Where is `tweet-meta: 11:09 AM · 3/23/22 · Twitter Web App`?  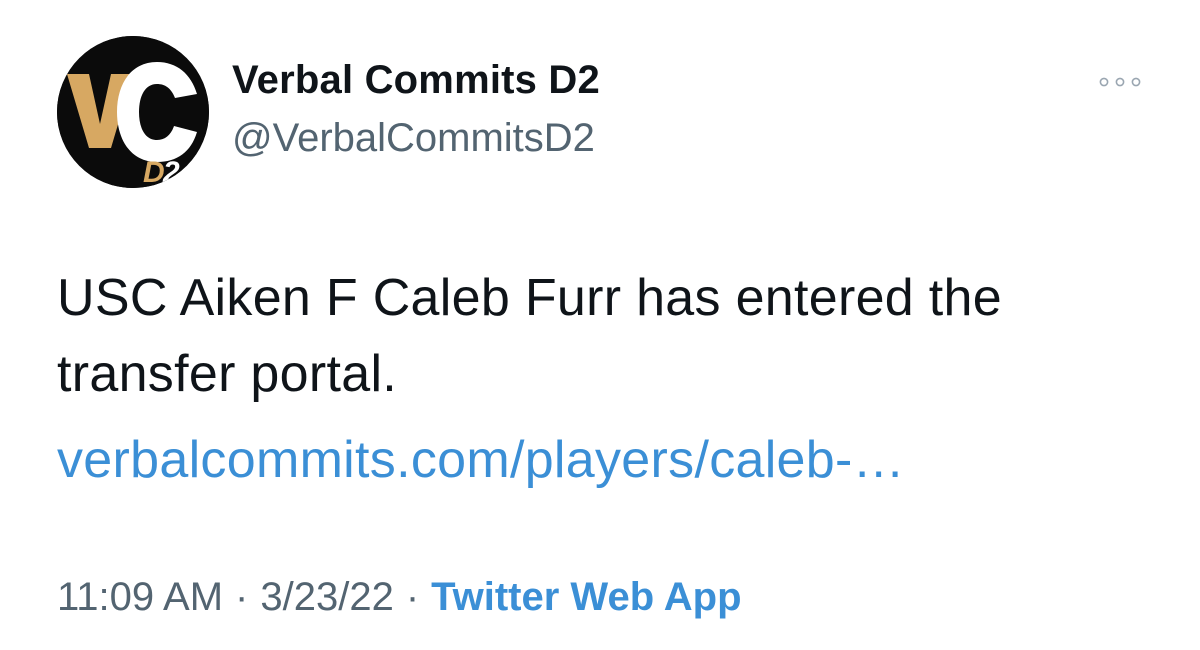
tweet-meta: 11:09 AM · 3/23/22 · Twitter Web App is located at coordinates (399, 597).